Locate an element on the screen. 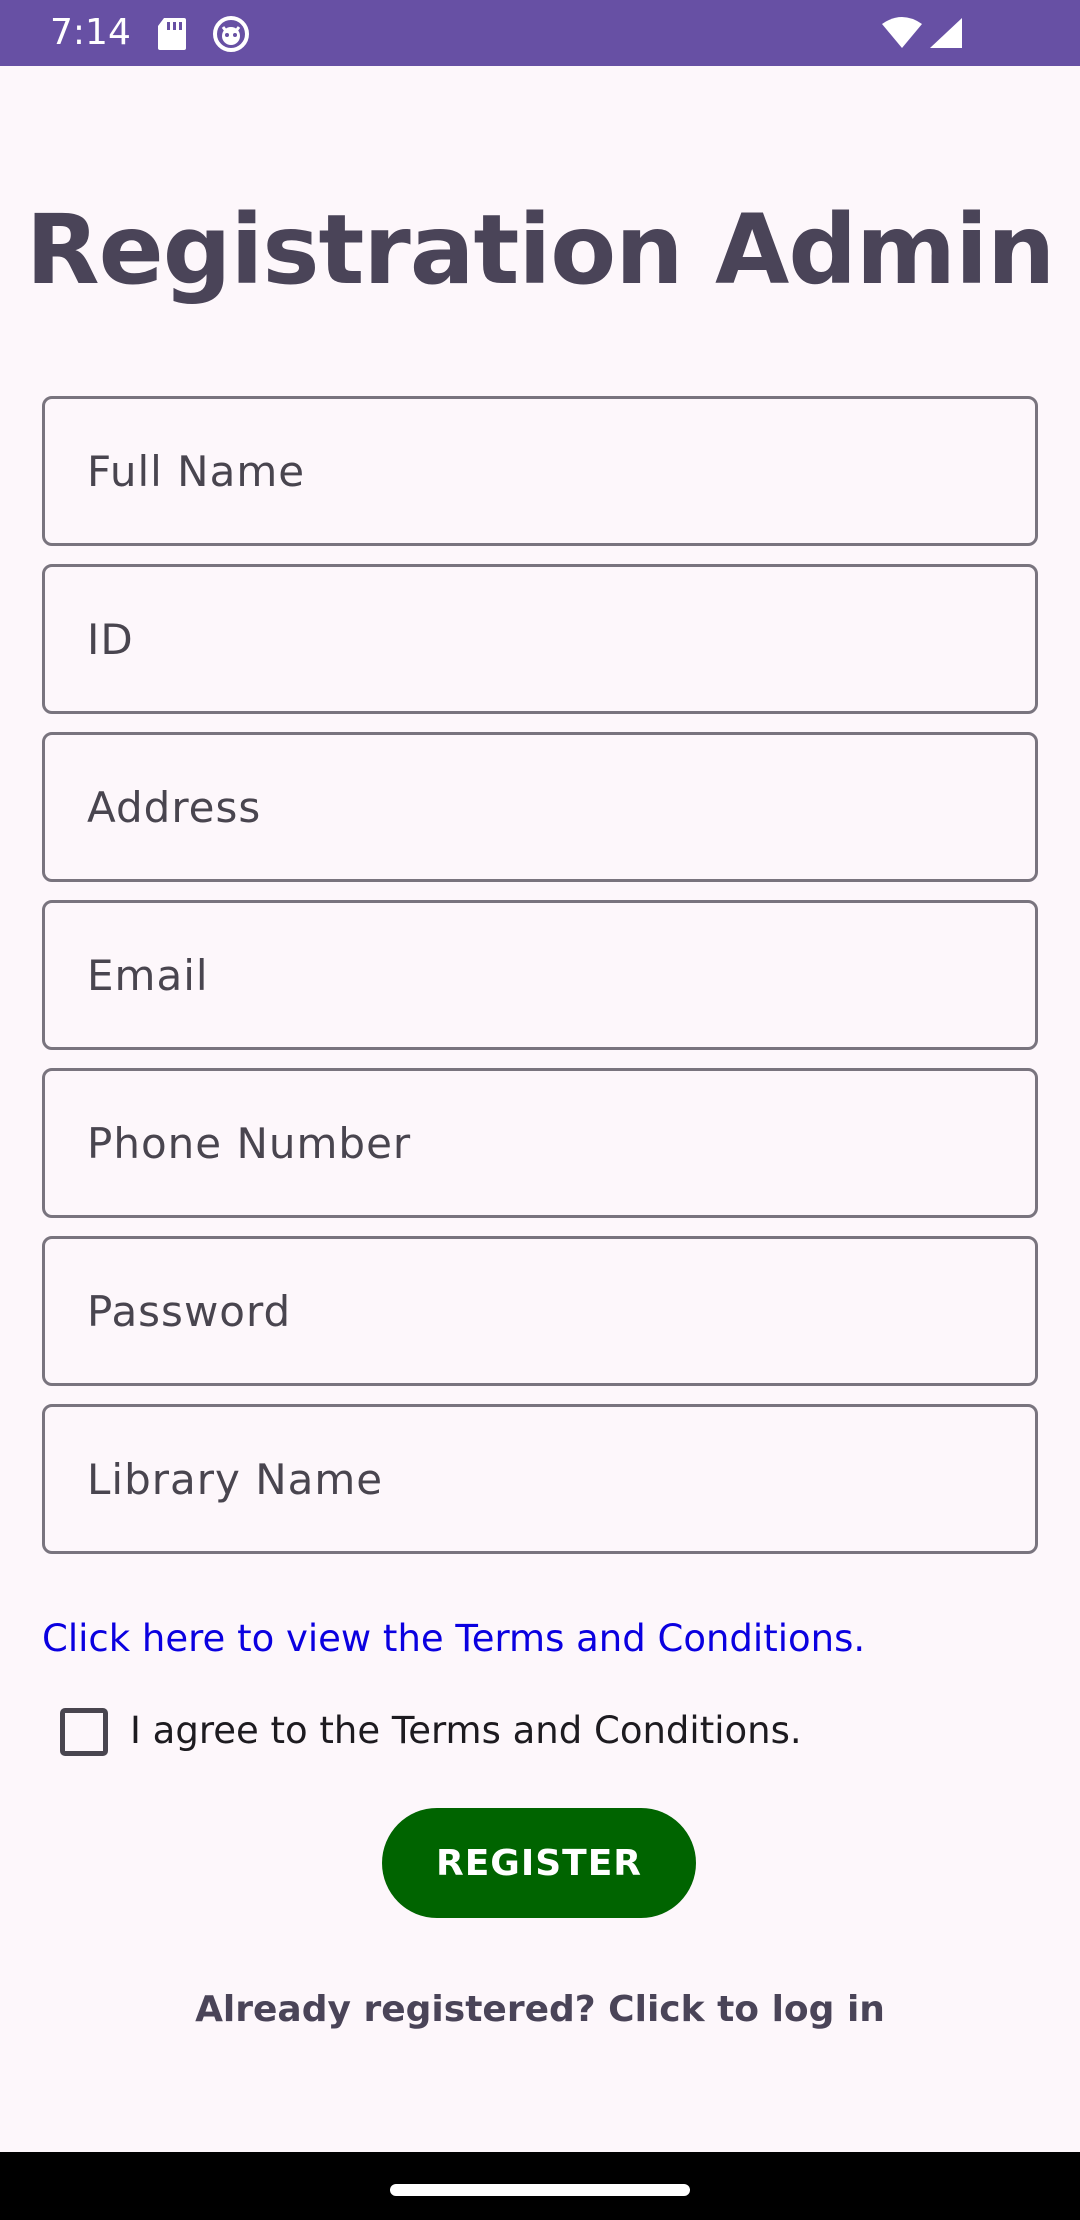 The image size is (1080, 2220). signal-icon is located at coordinates (946, 33).